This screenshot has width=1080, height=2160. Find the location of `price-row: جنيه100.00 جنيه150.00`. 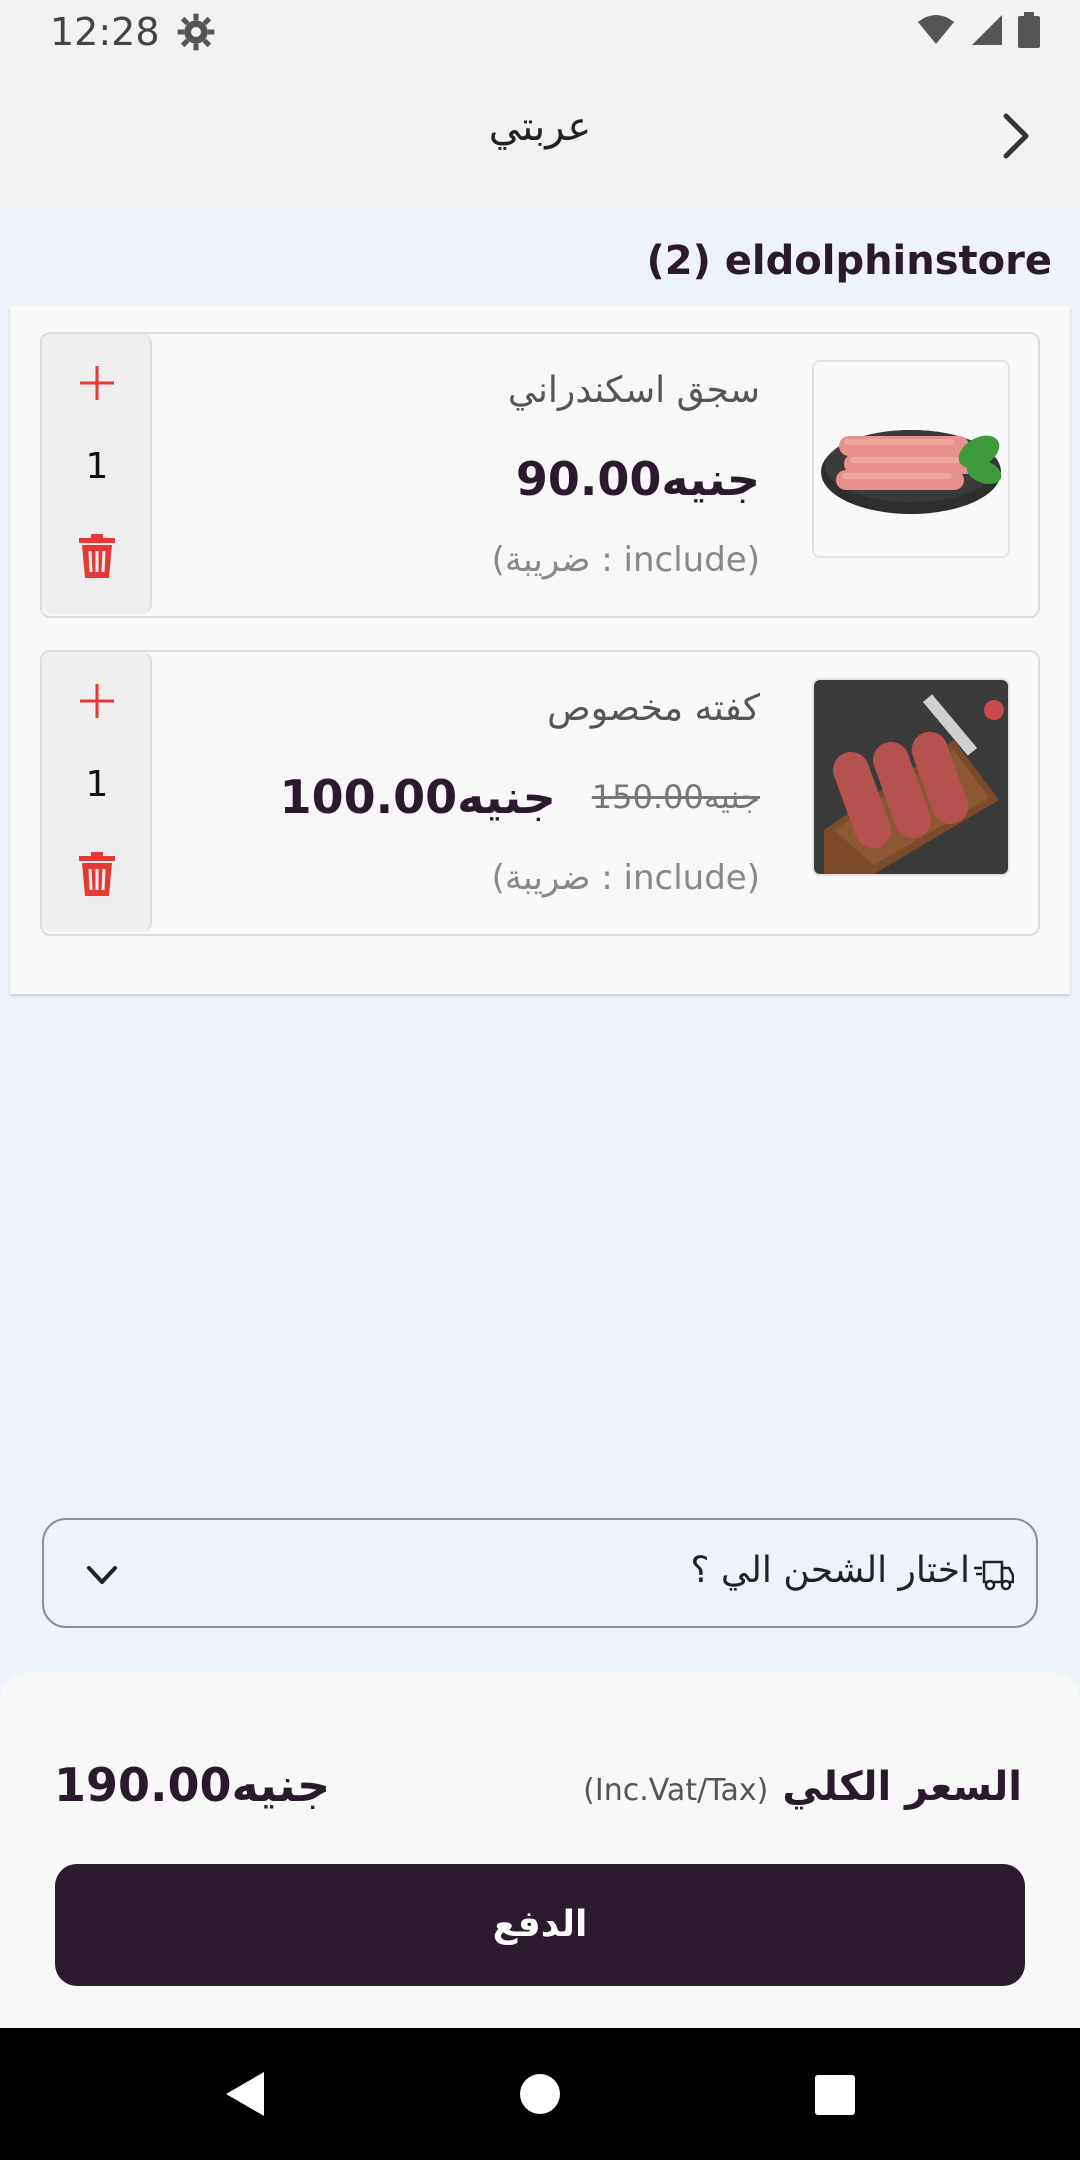

price-row: جنيه100.00 جنيه150.00 is located at coordinates (520, 797).